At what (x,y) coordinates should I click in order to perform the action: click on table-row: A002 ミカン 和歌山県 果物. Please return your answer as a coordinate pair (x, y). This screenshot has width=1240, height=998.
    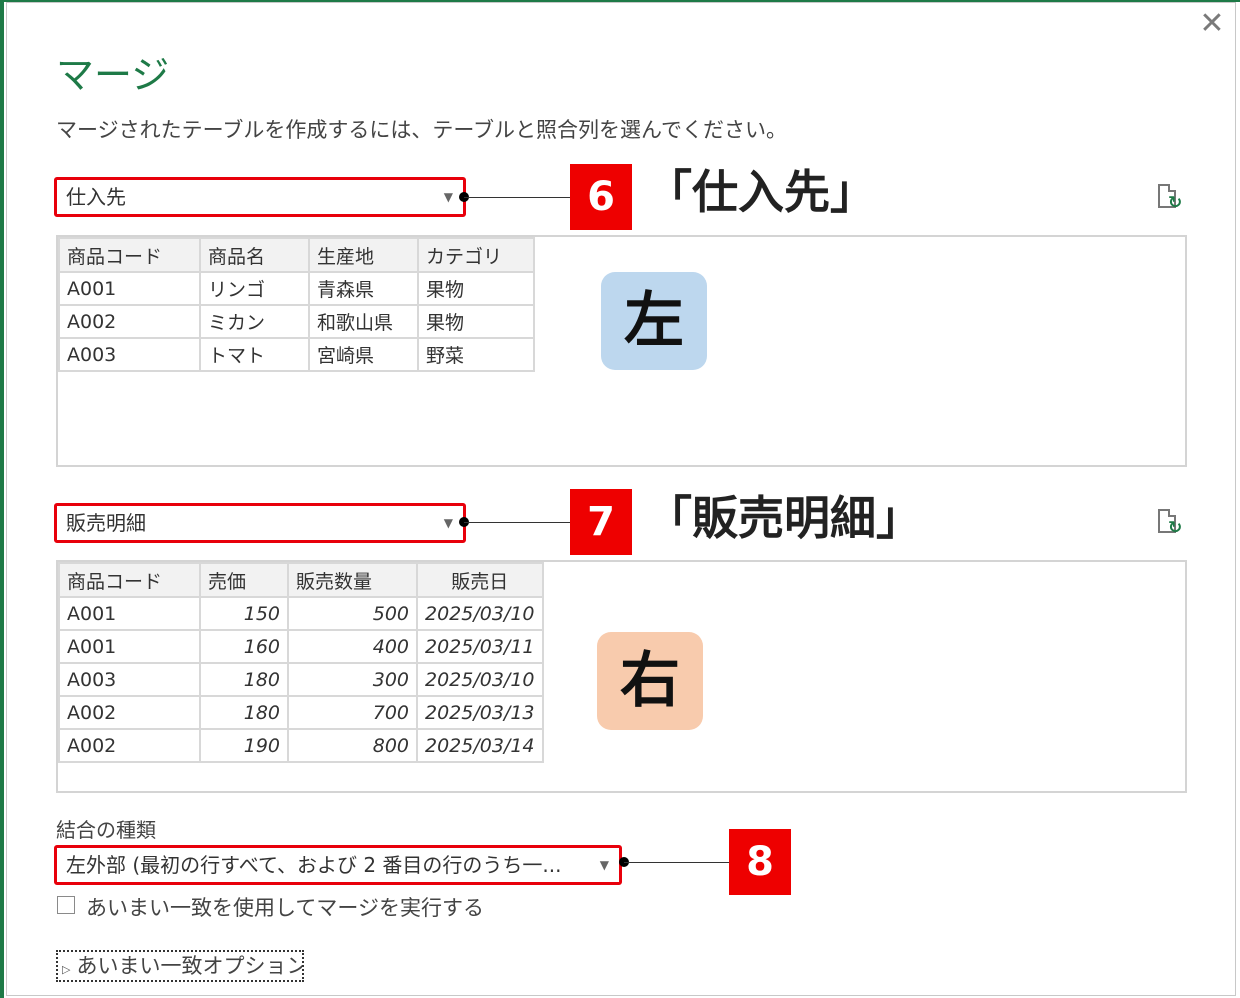
    Looking at the image, I should click on (296, 321).